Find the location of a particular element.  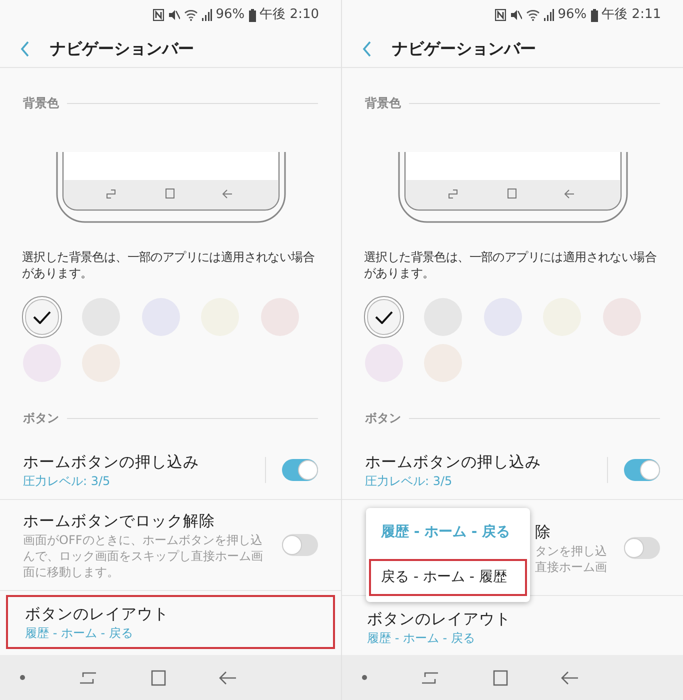

clock-time: 午後 2:10 is located at coordinates (289, 15).